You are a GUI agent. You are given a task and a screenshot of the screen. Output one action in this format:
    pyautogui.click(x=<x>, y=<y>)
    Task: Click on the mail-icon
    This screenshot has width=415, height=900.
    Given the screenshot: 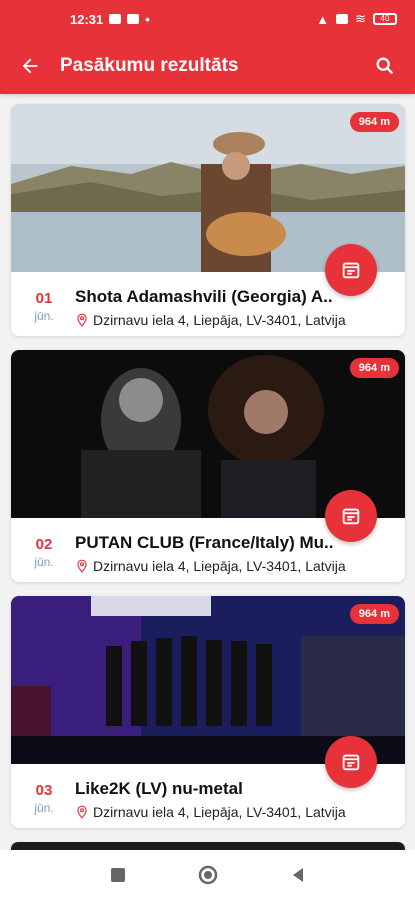 What is the action you would take?
    pyautogui.click(x=115, y=19)
    